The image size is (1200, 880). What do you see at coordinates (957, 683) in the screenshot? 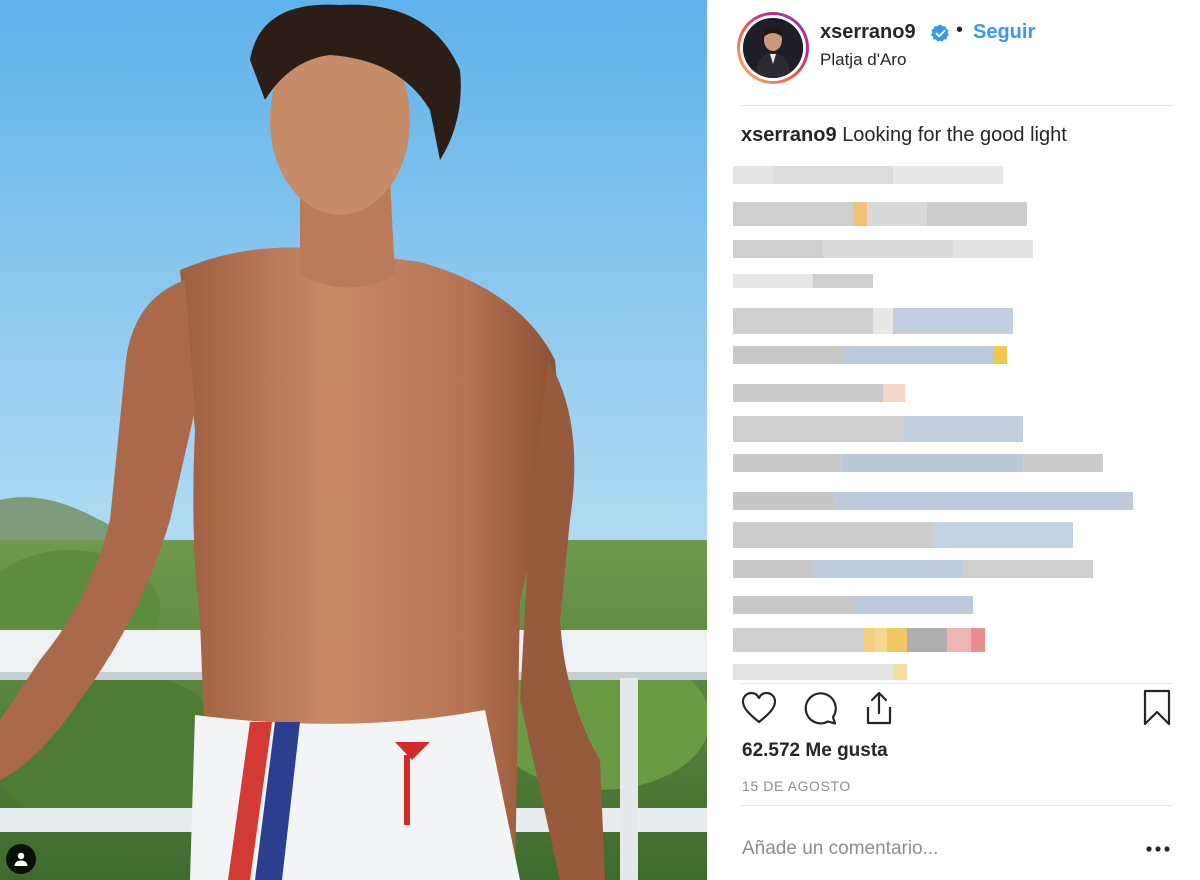
I see `comments-divider` at bounding box center [957, 683].